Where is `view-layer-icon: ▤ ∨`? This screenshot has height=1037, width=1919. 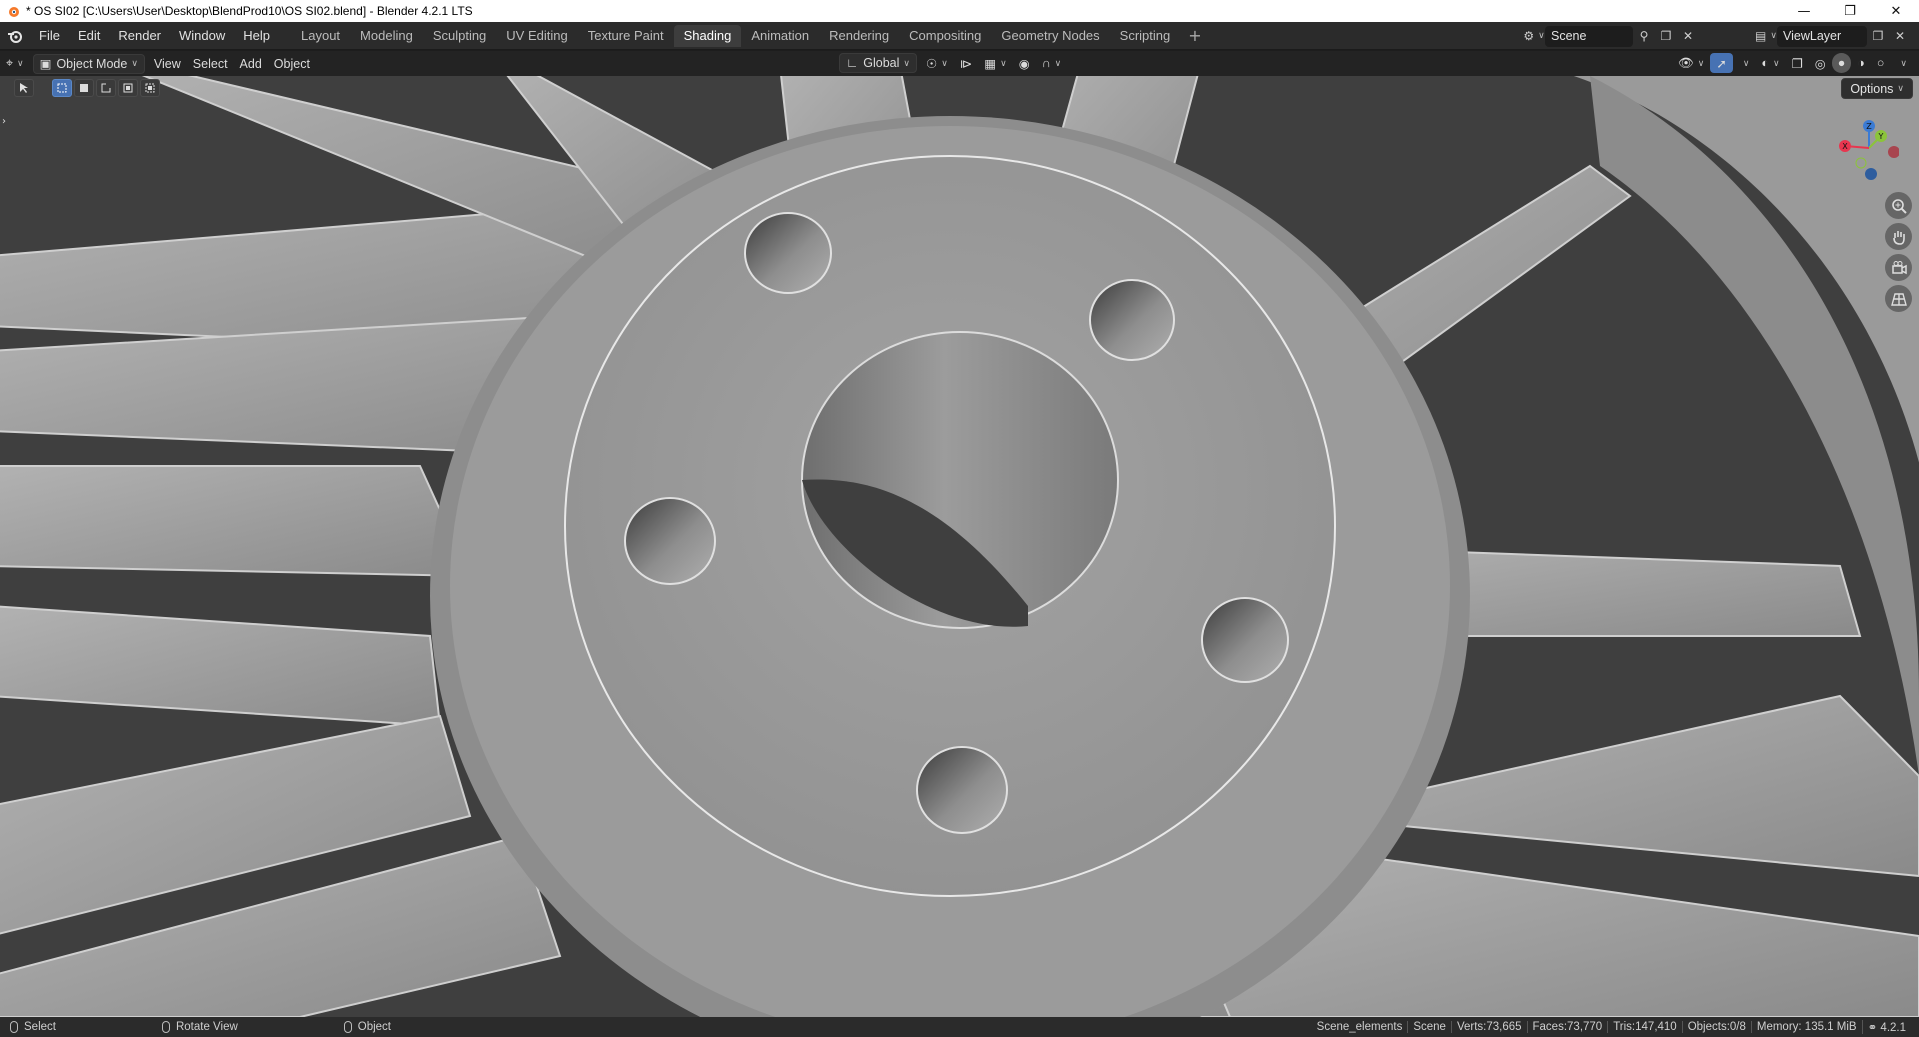 view-layer-icon: ▤ ∨ is located at coordinates (1766, 36).